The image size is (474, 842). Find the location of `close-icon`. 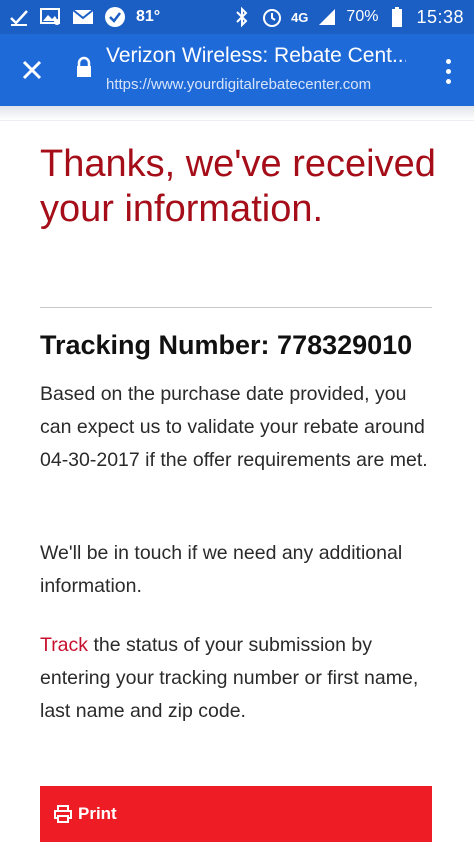

close-icon is located at coordinates (32, 70).